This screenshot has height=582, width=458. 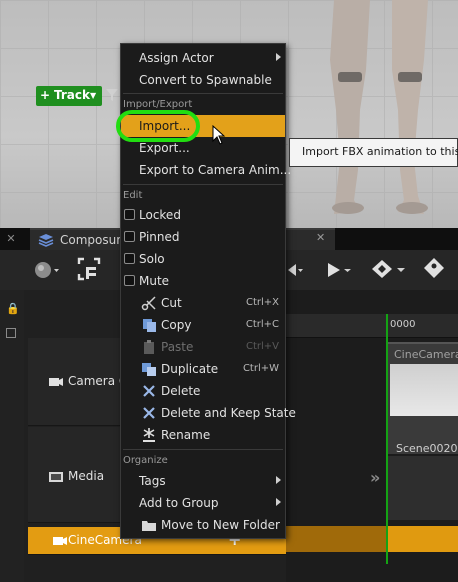 I want to click on cinecamera-icon, so click(x=60, y=541).